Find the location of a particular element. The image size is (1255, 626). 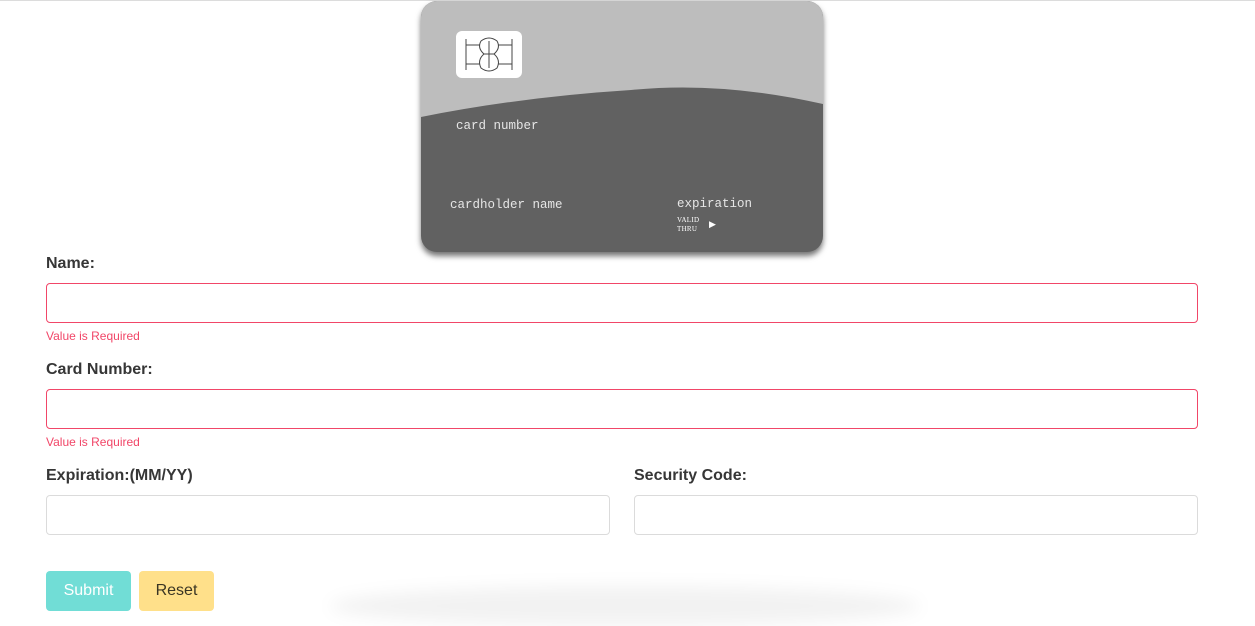

expiration-label: Expiration:(MM/YY) is located at coordinates (119, 475).